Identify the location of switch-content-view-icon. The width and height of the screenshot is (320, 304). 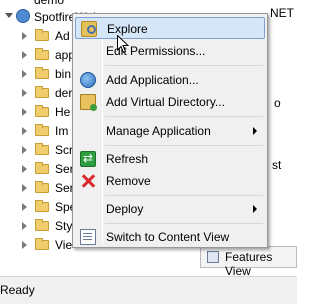
(88, 237).